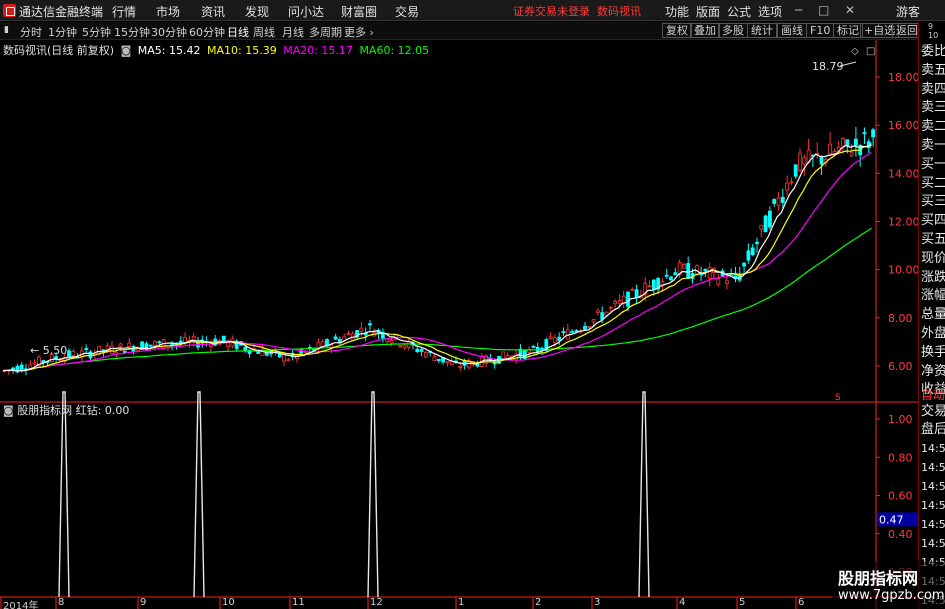 This screenshot has width=945, height=609. I want to click on sidebar-item: 卖五, so click(933, 71).